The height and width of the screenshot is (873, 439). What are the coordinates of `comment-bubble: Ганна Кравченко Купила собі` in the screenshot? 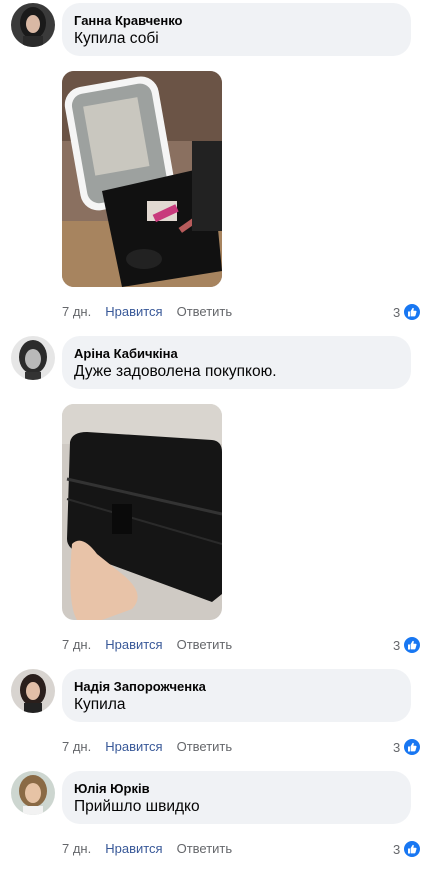 It's located at (236, 29).